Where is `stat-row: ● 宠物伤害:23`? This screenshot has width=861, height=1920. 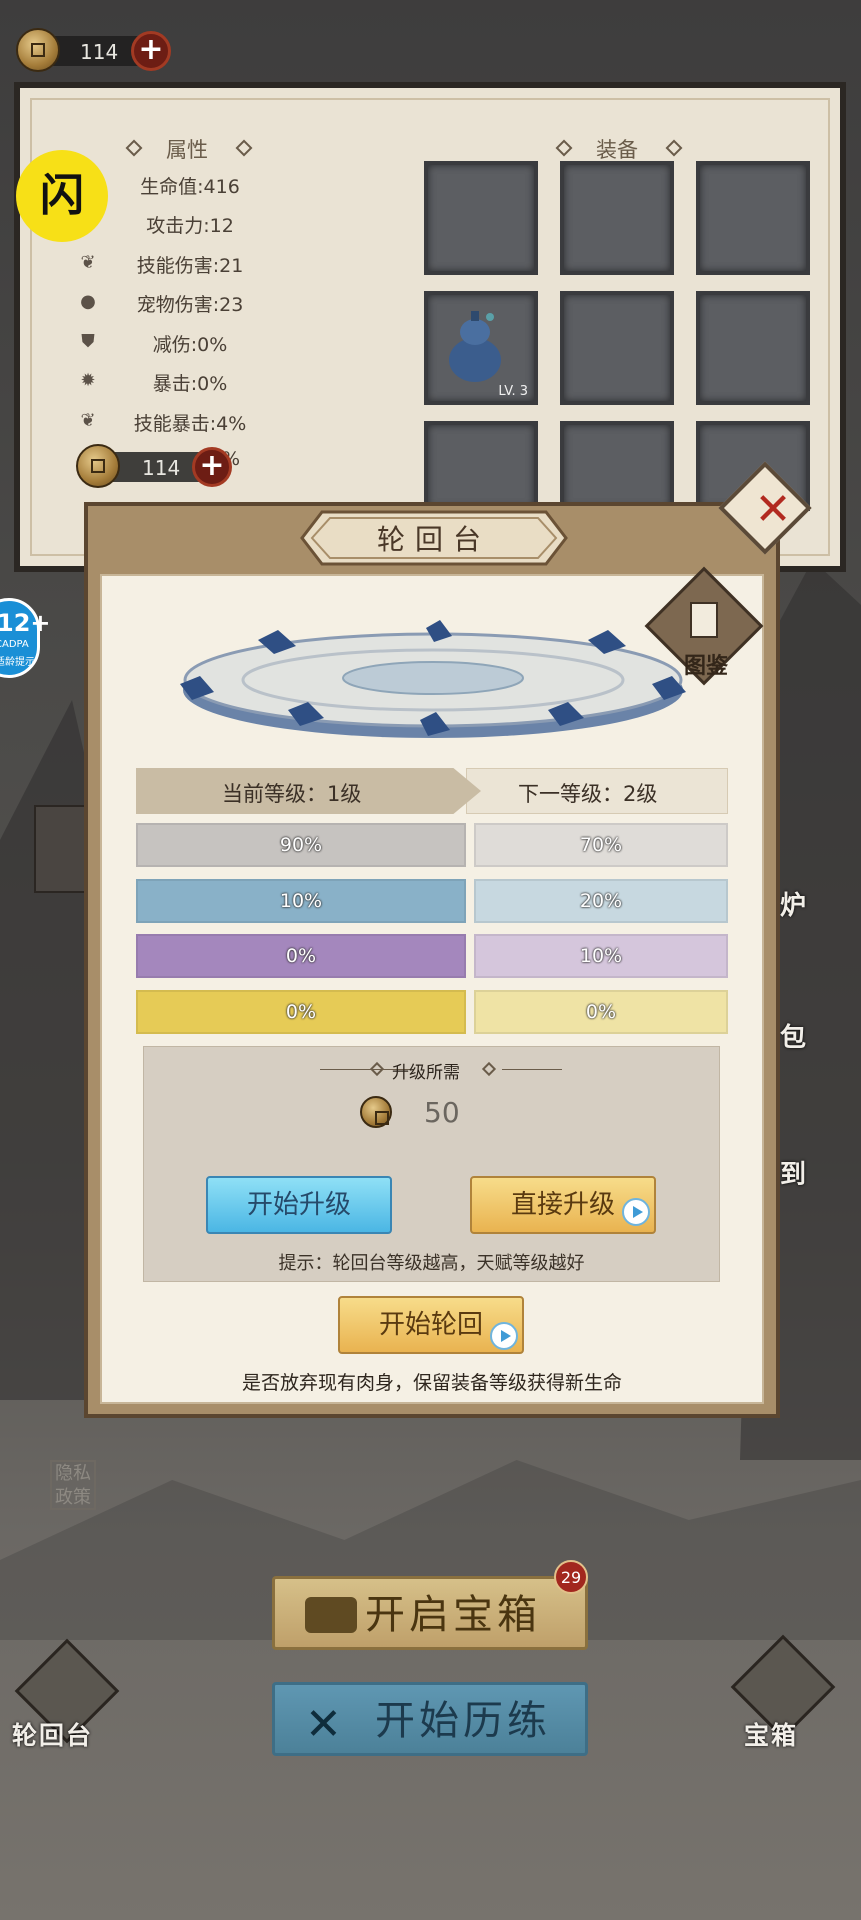 stat-row: ● 宠物伤害:23 is located at coordinates (200, 303).